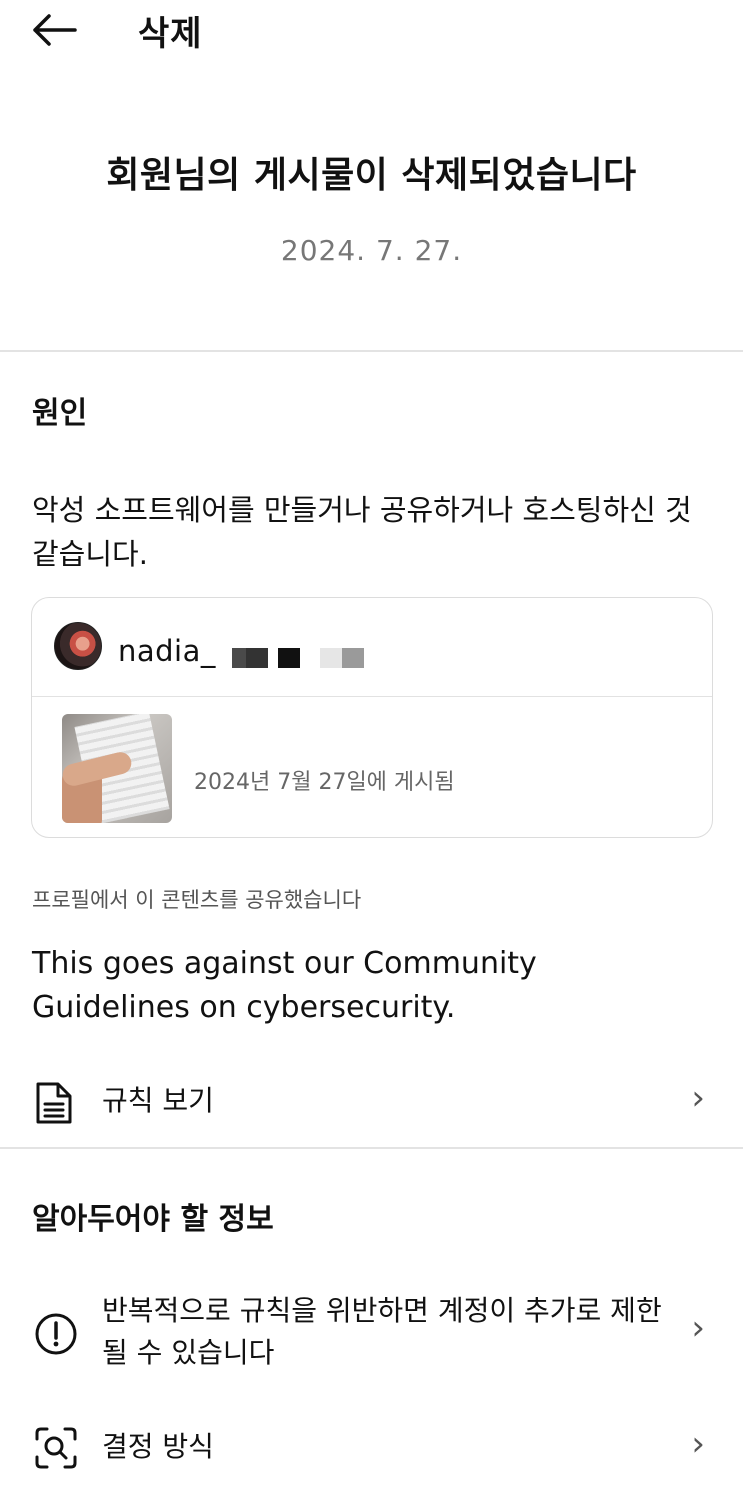  I want to click on reason-text: 악성 소프트웨어를 만들거나 공유하거나 호스팅하신 것 같습니다., so click(362, 532).